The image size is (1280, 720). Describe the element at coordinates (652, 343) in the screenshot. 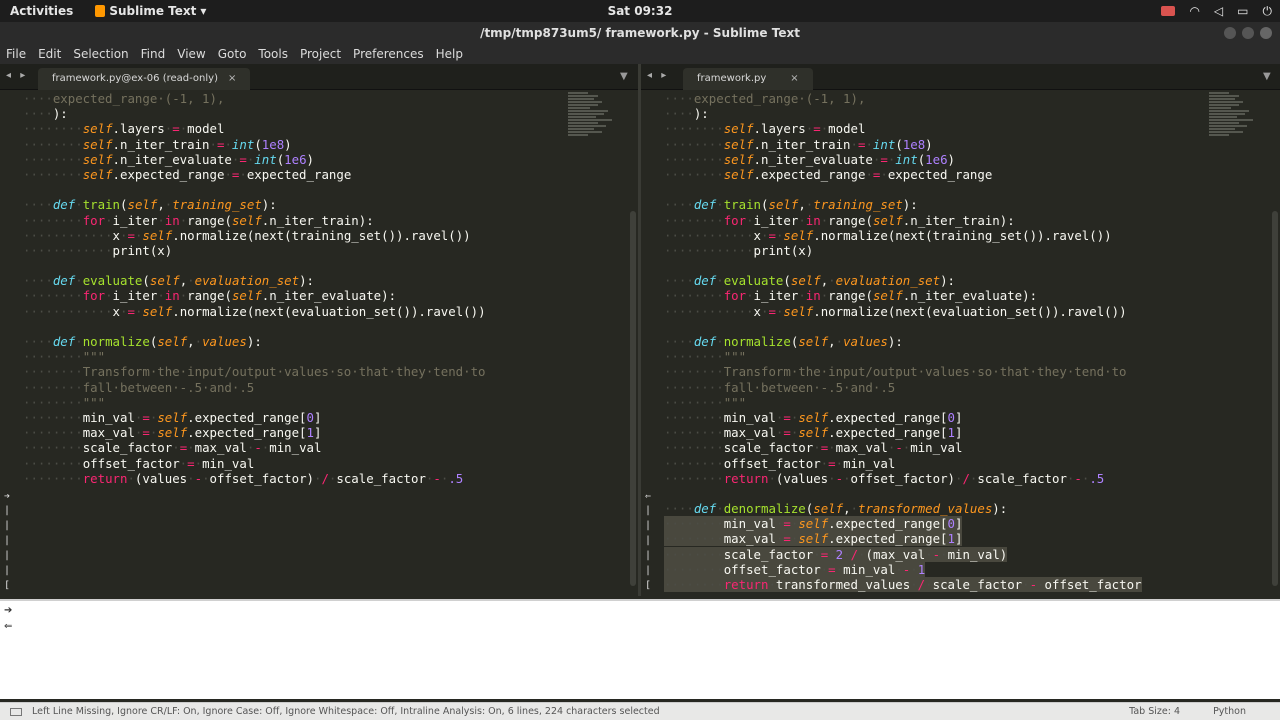

I see `gutter: ⇐ | | | | | [` at that location.